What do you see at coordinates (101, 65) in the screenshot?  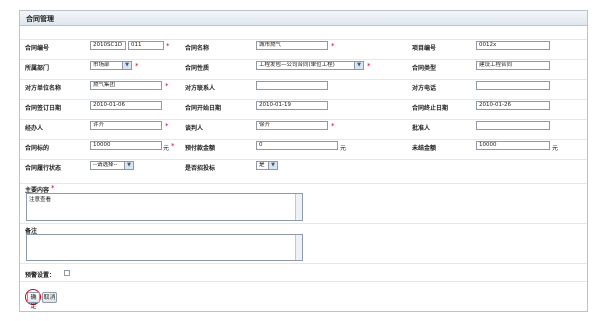 I see `department-value: 市场部` at bounding box center [101, 65].